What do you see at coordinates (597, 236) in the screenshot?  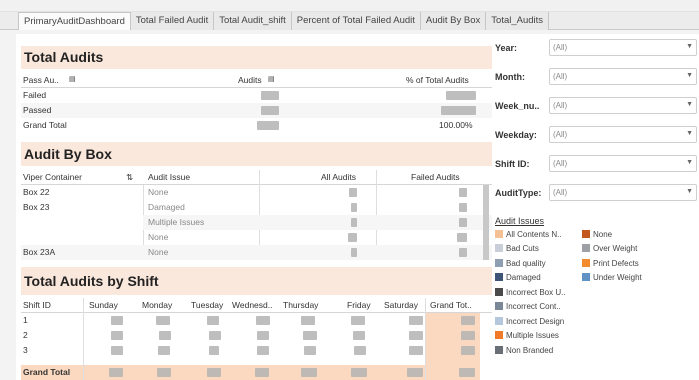 I see `legend-item: None` at bounding box center [597, 236].